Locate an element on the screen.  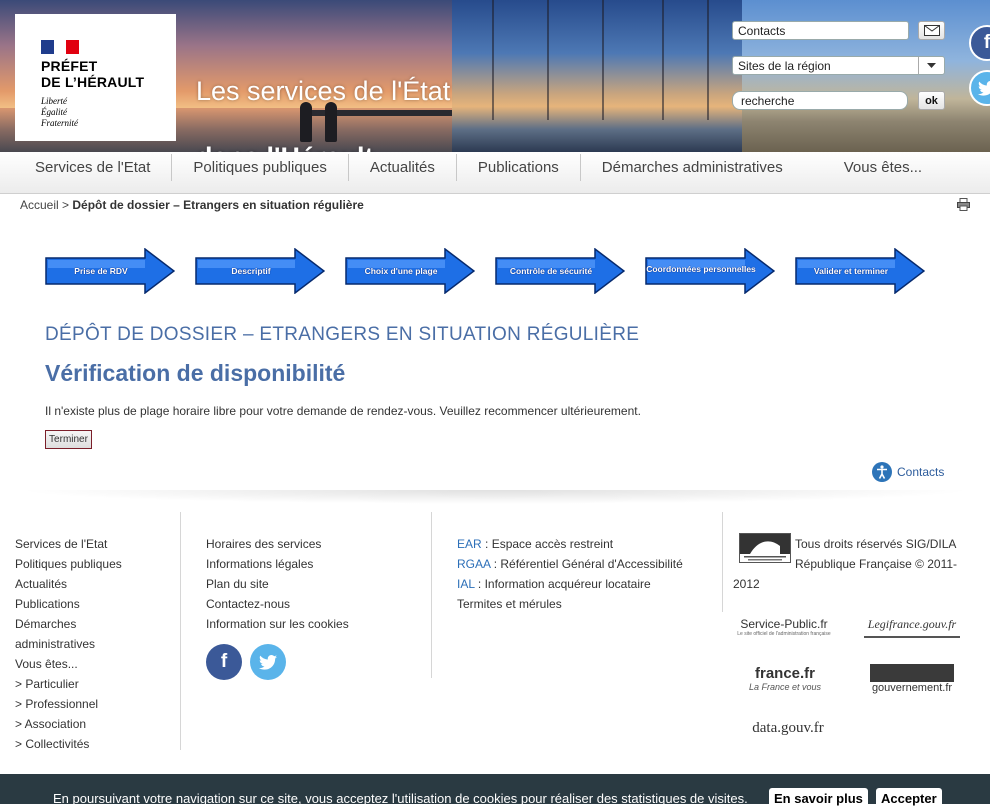
region-select: Sites de la région is located at coordinates (838, 65).